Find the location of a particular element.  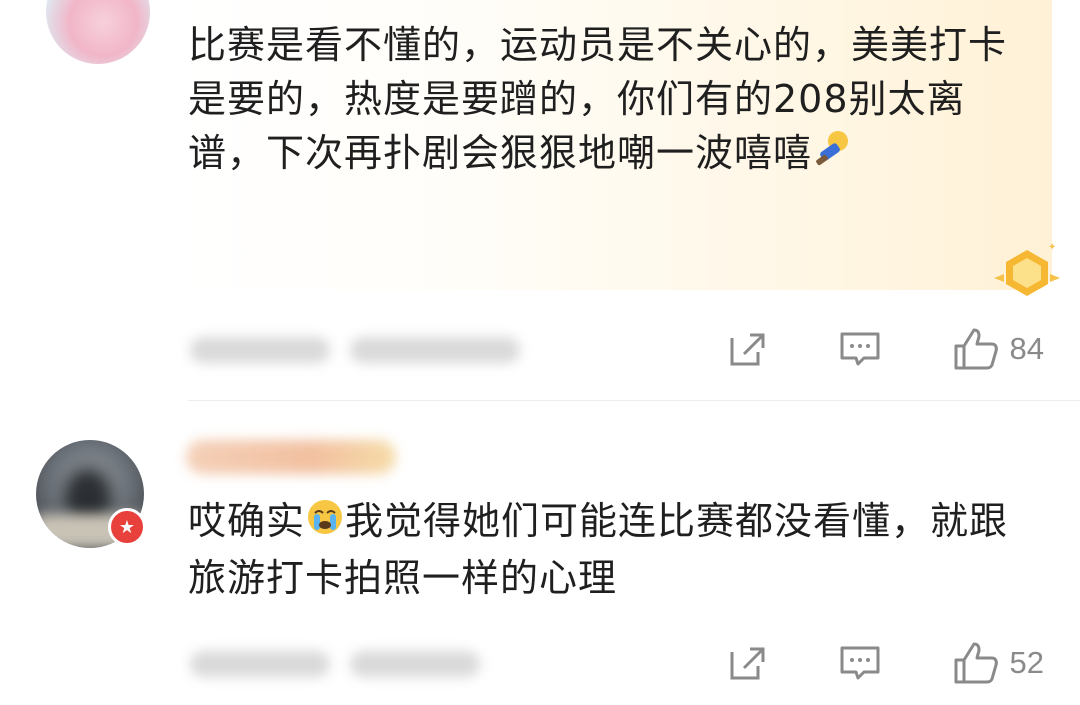

like-count: 84 is located at coordinates (1026, 348).